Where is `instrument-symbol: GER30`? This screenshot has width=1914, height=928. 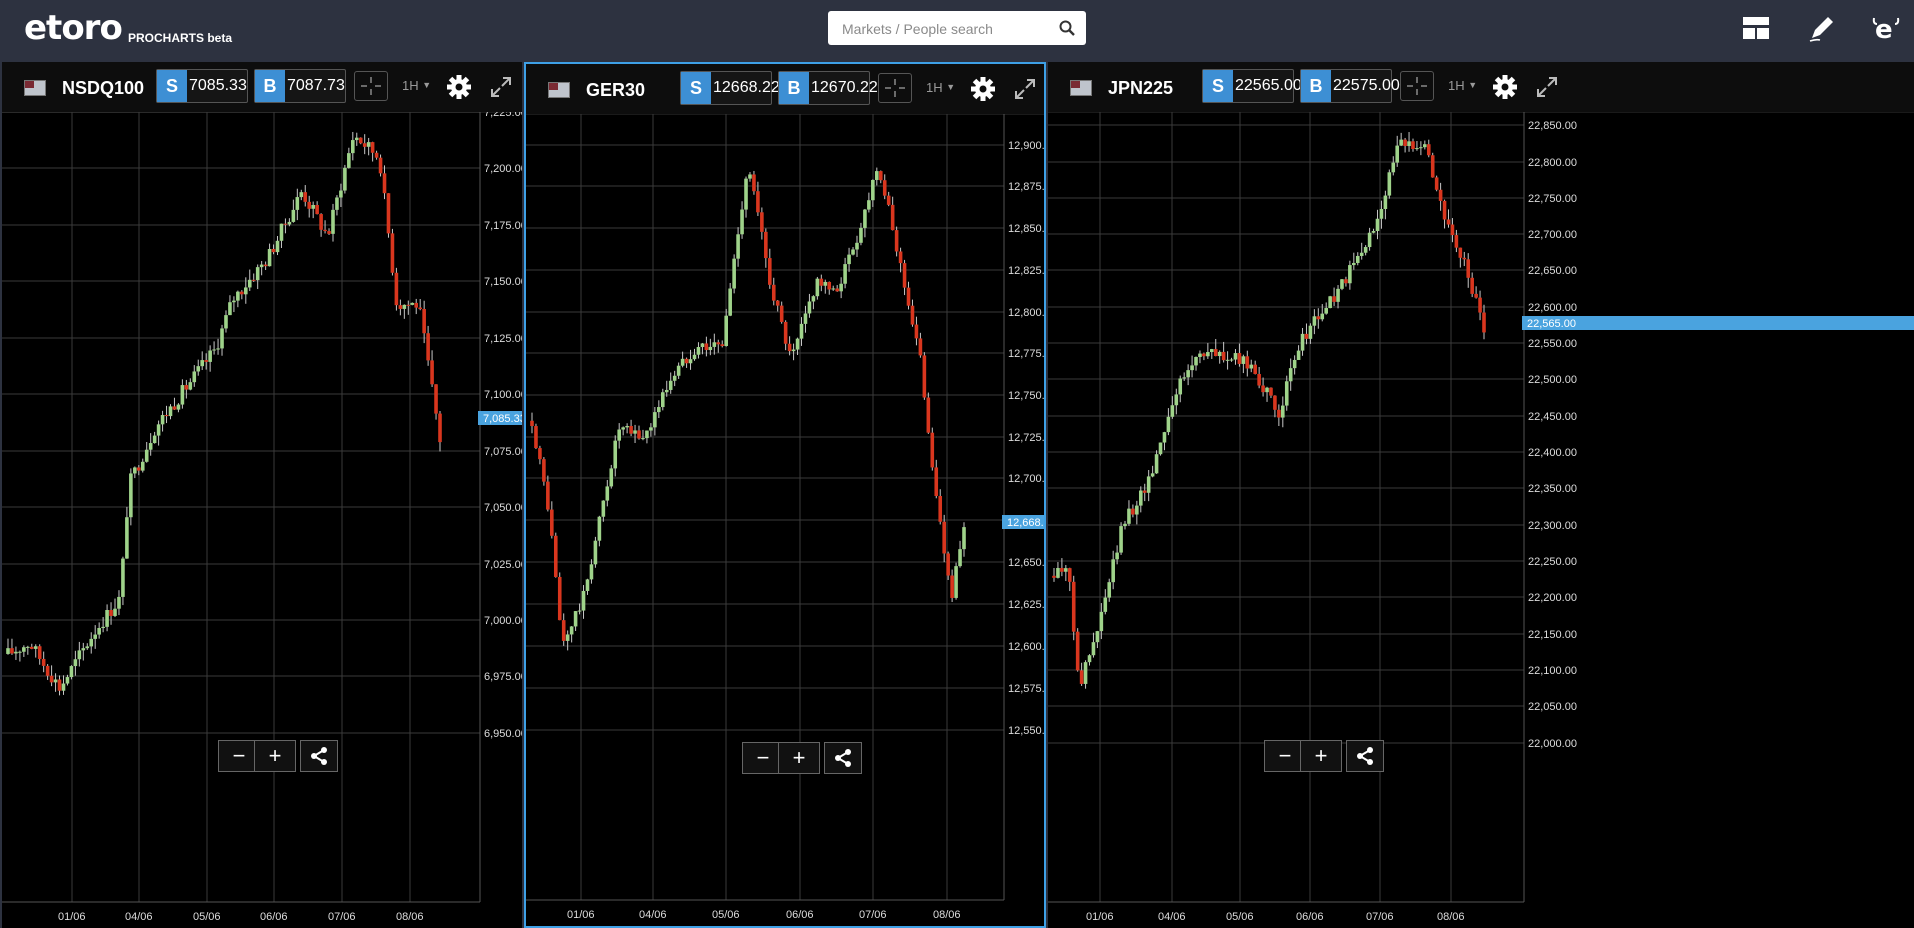
instrument-symbol: GER30 is located at coordinates (615, 90).